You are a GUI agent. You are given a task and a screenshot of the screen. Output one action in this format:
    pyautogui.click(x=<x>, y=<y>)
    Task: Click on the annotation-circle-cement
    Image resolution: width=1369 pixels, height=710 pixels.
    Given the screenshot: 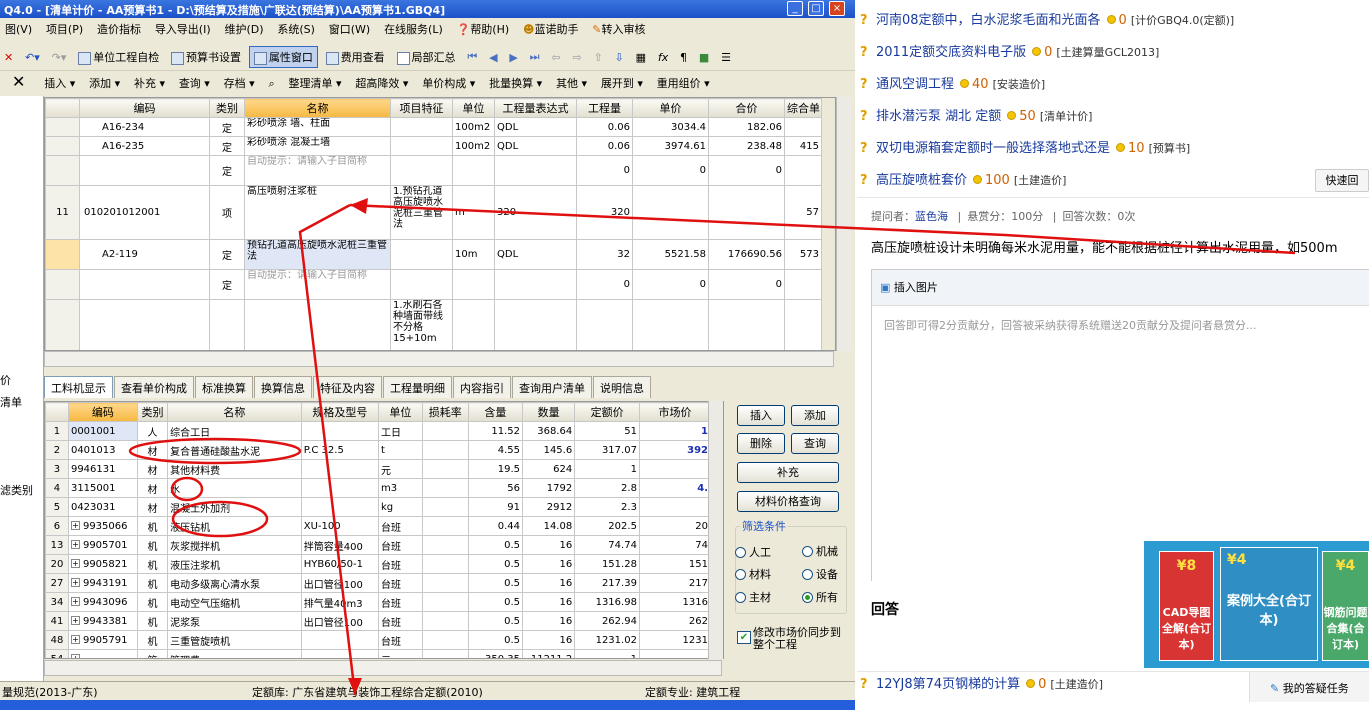 What is the action you would take?
    pyautogui.click(x=215, y=451)
    